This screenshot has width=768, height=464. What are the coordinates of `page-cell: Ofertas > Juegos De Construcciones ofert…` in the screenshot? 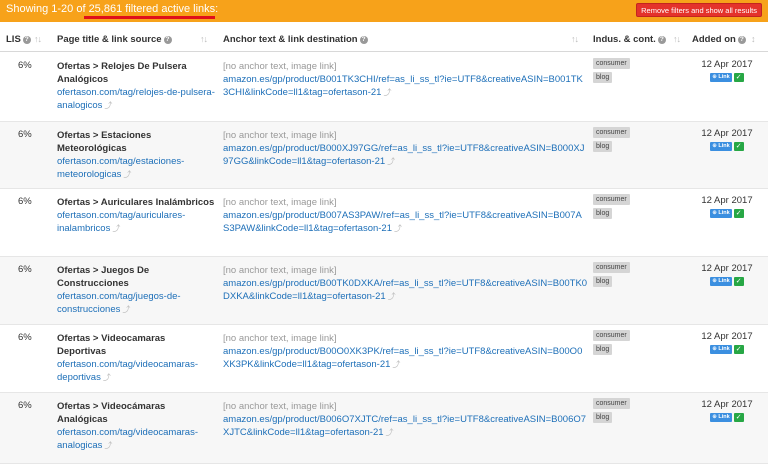 It's located at (137, 290).